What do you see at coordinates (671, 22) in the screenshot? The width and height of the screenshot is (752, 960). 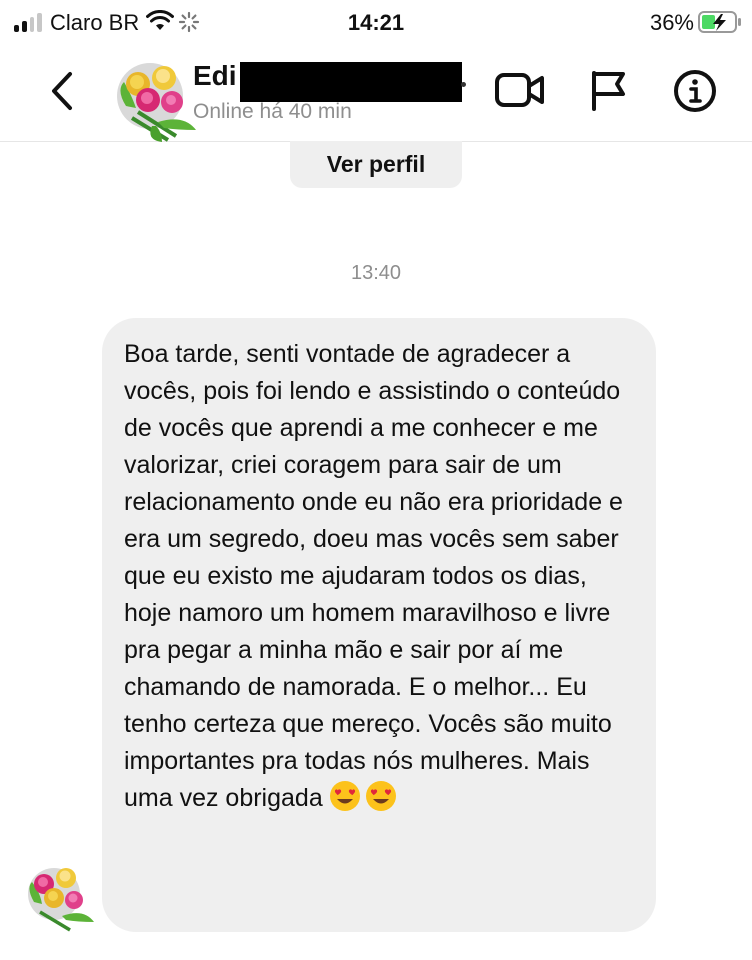 I see `battery-percent: 36%` at bounding box center [671, 22].